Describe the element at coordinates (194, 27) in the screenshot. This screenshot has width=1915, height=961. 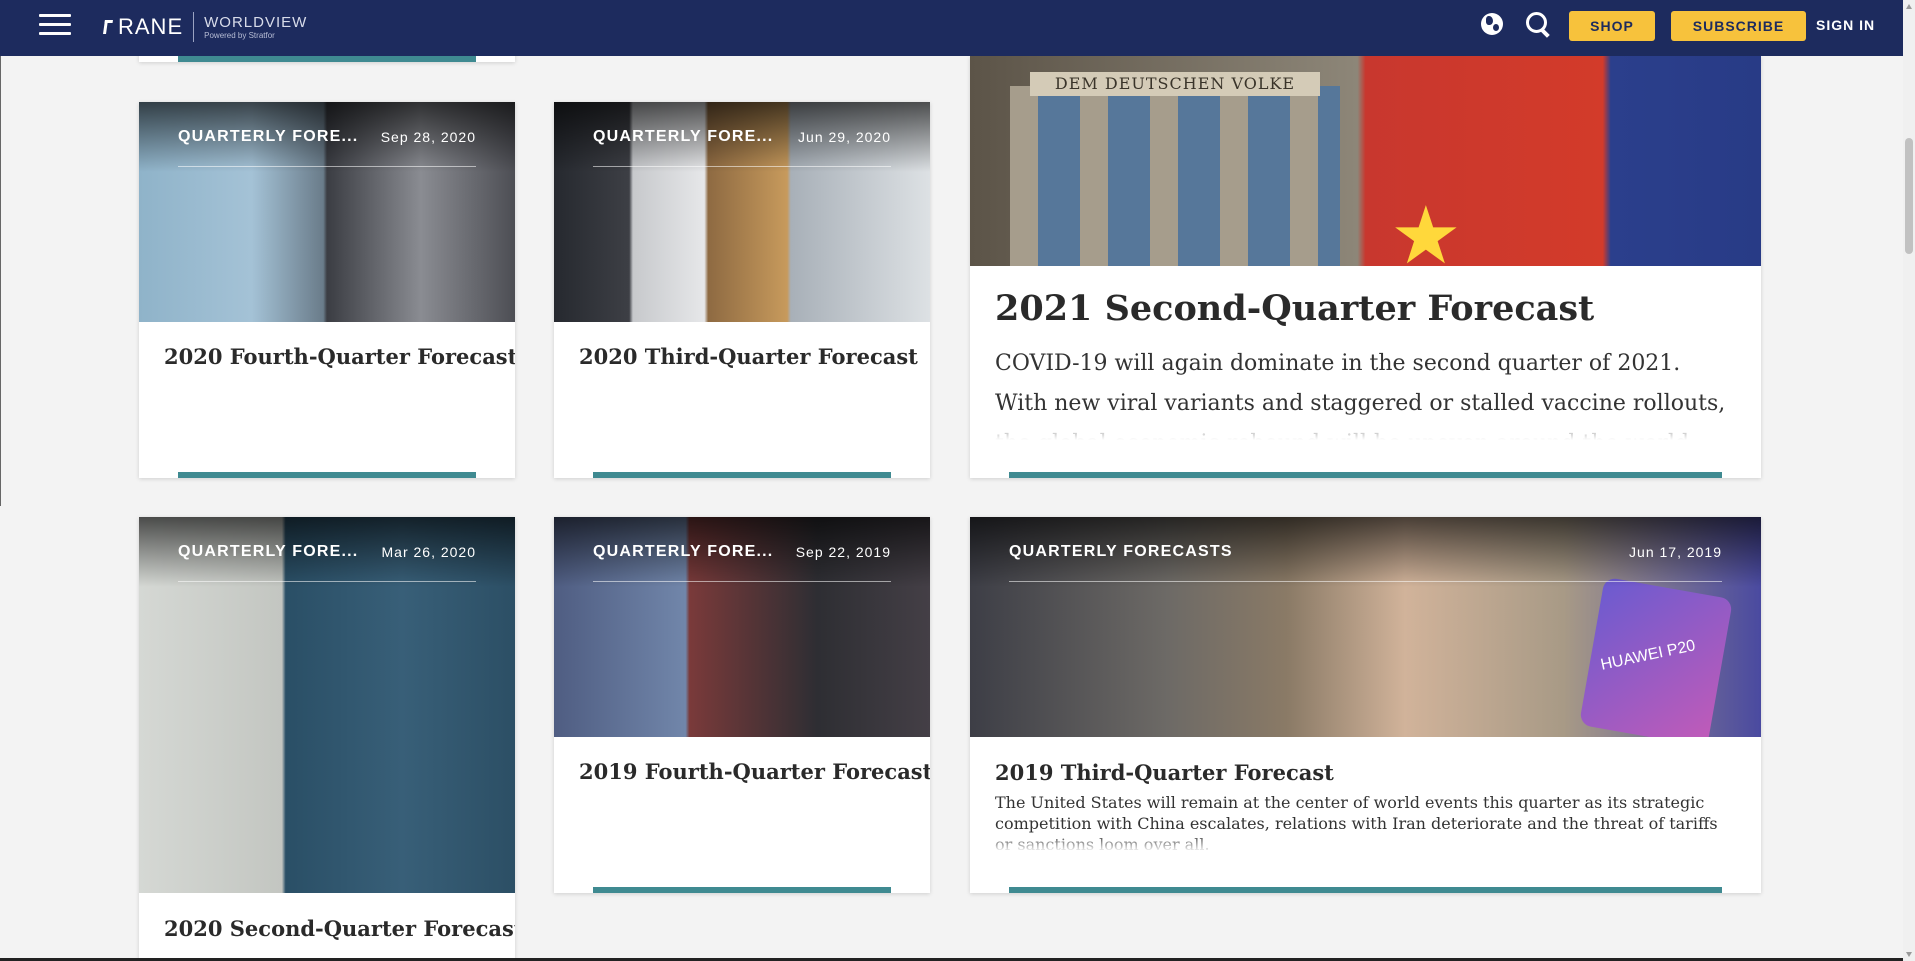
I see `logo-divider` at that location.